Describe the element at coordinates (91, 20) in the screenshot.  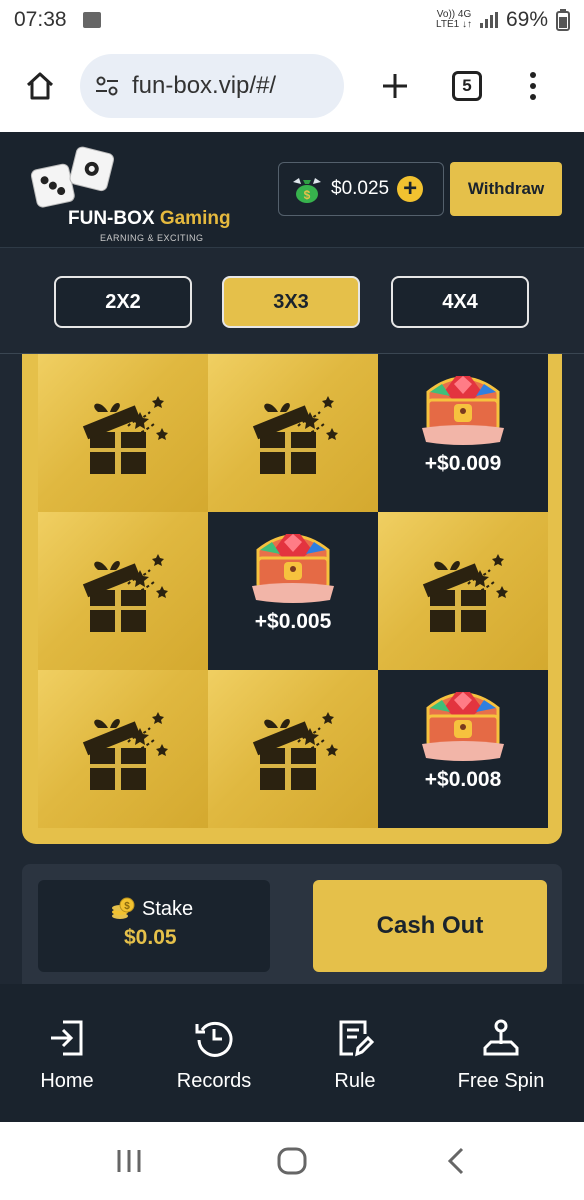
I see `gallery-icon` at that location.